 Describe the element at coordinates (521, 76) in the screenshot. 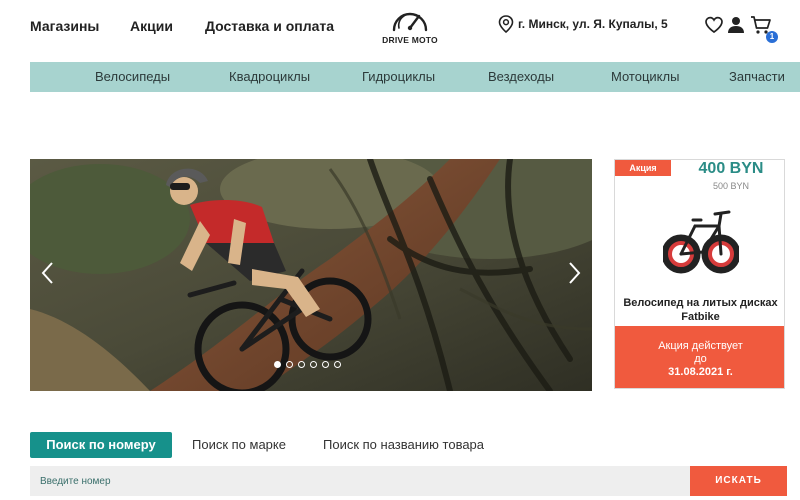

I see `category-all-terrain: Вездеходы` at that location.